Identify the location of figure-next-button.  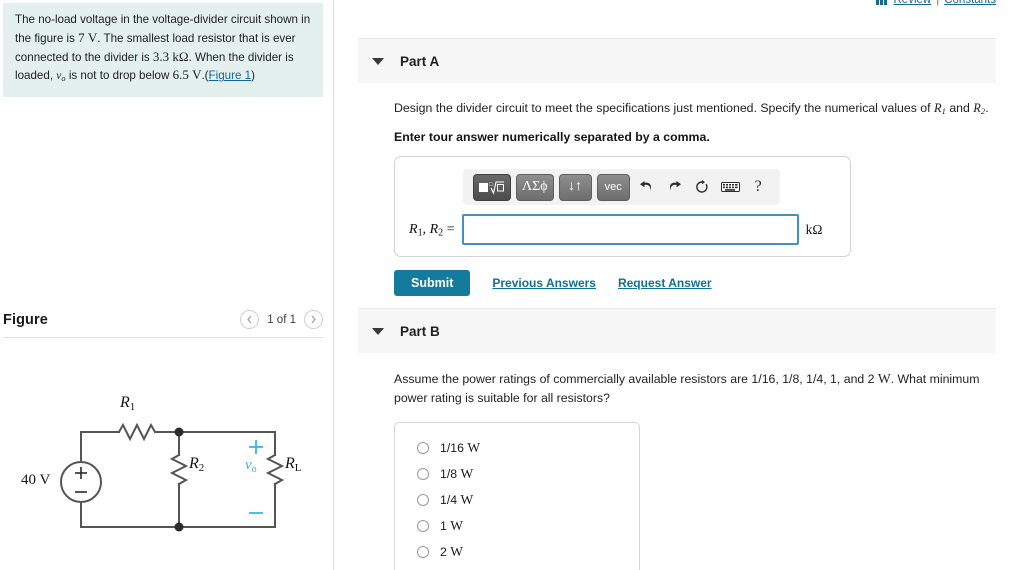
(313, 319).